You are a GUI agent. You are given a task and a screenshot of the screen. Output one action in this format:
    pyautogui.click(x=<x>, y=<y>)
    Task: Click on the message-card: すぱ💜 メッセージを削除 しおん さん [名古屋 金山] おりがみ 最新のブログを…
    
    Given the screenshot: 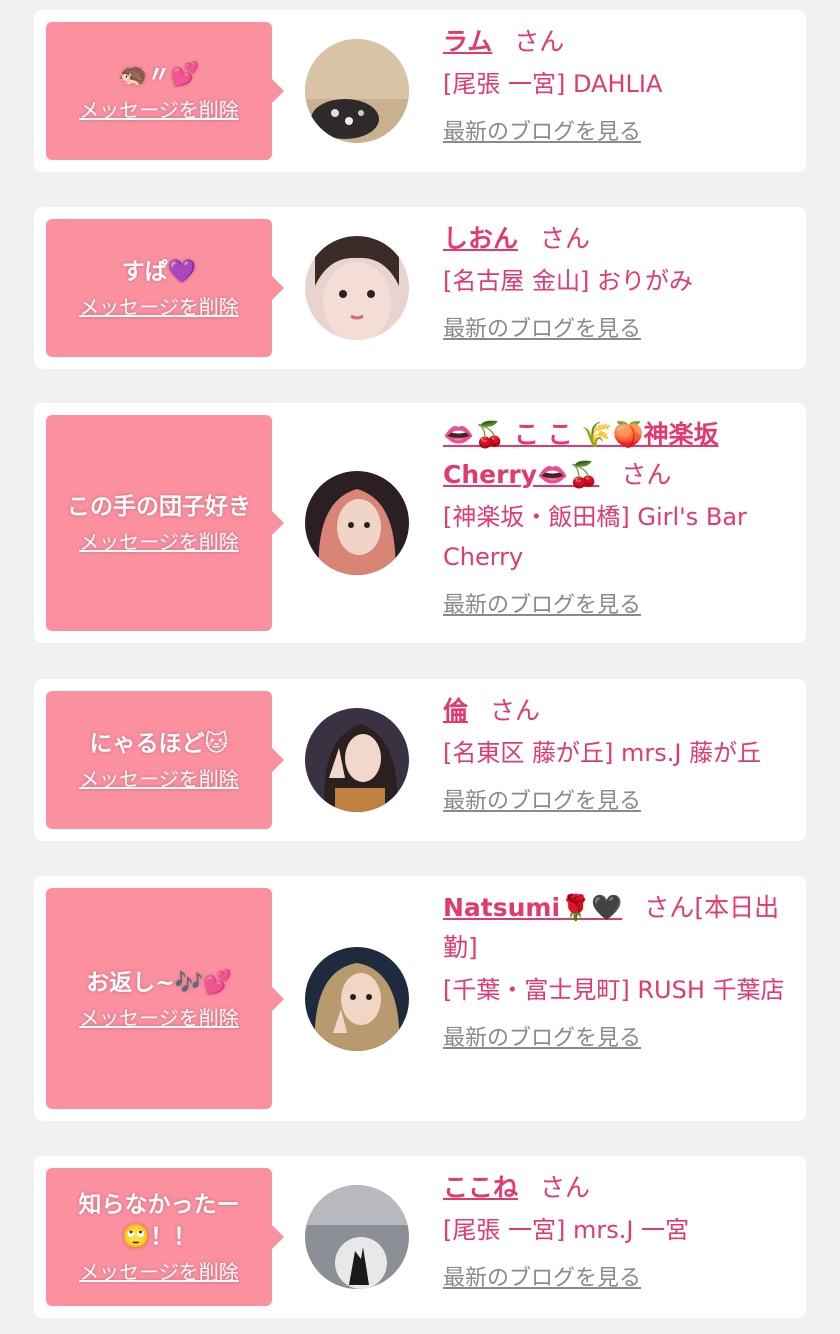 What is the action you would take?
    pyautogui.click(x=420, y=288)
    